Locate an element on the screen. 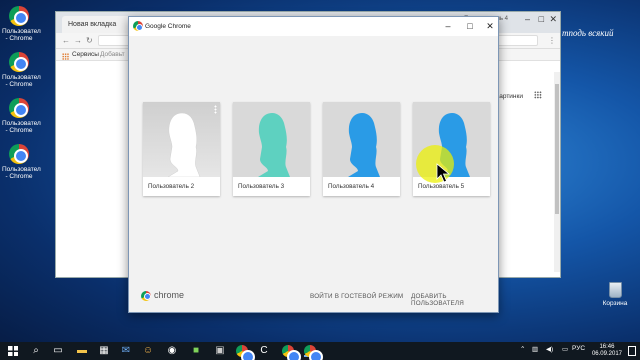 This screenshot has height=360, width=640. back-icon: ← is located at coordinates (66, 40).